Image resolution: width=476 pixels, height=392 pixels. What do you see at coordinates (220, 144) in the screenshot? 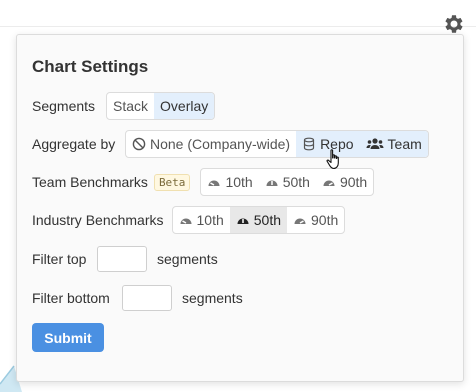
I see `aggregate-none-label: None (Company-wide)` at bounding box center [220, 144].